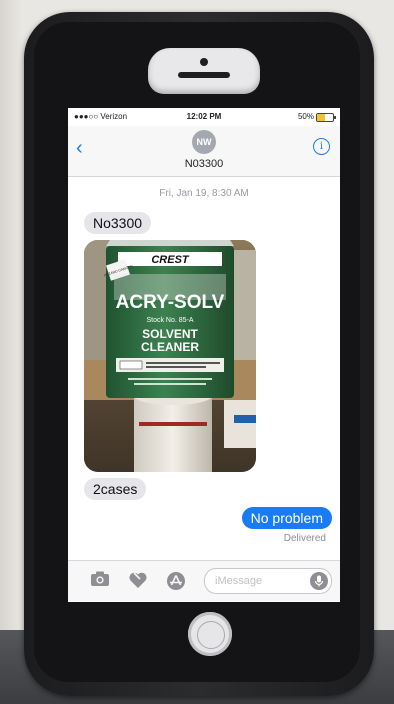 The height and width of the screenshot is (704, 394). I want to click on earpiece-speaker, so click(204, 75).